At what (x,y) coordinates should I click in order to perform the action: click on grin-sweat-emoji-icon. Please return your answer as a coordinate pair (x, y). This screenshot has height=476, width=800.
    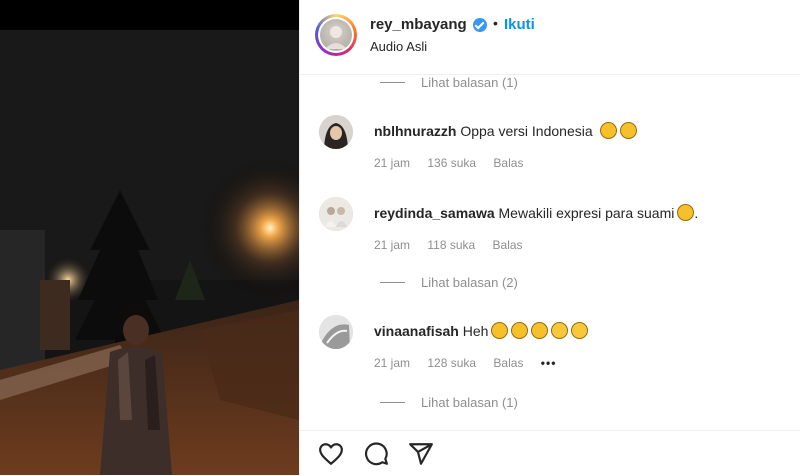
    Looking at the image, I should click on (686, 212).